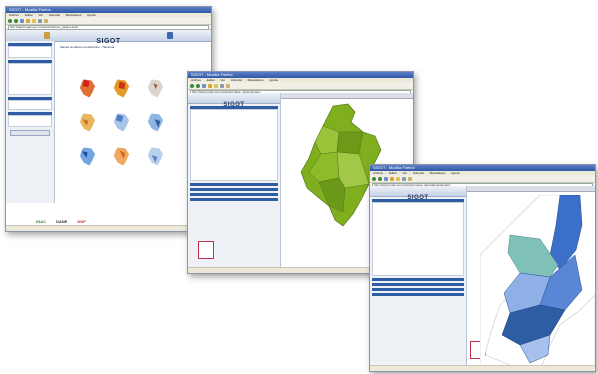 The width and height of the screenshot is (598, 374). I want to click on sponsor-logo: DNP, so click(81, 221).